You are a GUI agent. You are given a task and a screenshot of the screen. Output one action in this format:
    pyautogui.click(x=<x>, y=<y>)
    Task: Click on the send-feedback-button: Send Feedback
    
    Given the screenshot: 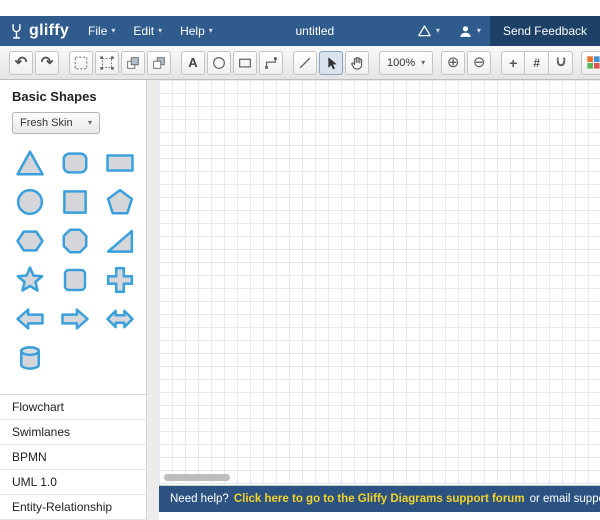 What is the action you would take?
    pyautogui.click(x=544, y=31)
    